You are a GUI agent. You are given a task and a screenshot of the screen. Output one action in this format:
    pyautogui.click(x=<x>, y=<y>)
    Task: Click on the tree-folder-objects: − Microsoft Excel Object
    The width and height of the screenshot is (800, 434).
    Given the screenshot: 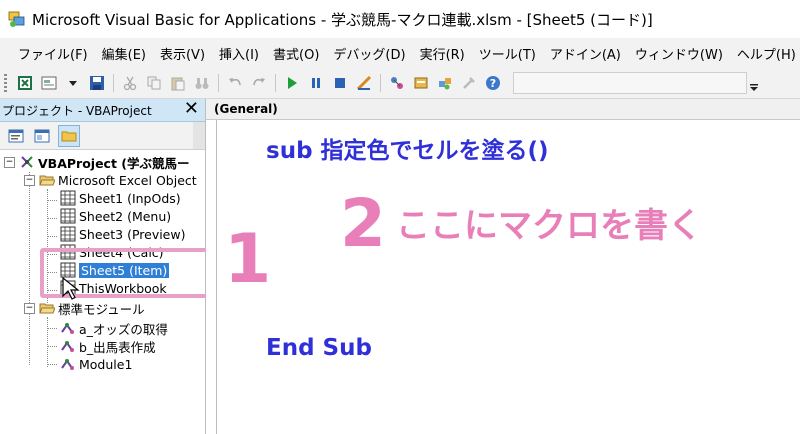 What is the action you would take?
    pyautogui.click(x=110, y=180)
    